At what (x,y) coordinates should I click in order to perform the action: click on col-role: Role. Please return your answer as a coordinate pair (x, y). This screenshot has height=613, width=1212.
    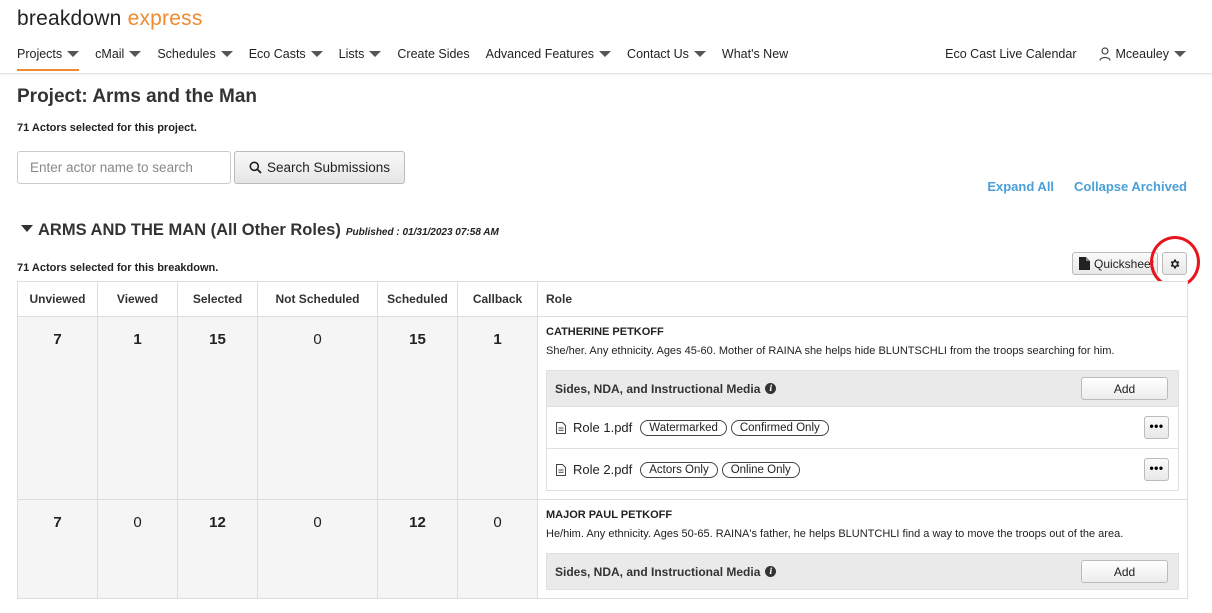
    Looking at the image, I should click on (862, 299).